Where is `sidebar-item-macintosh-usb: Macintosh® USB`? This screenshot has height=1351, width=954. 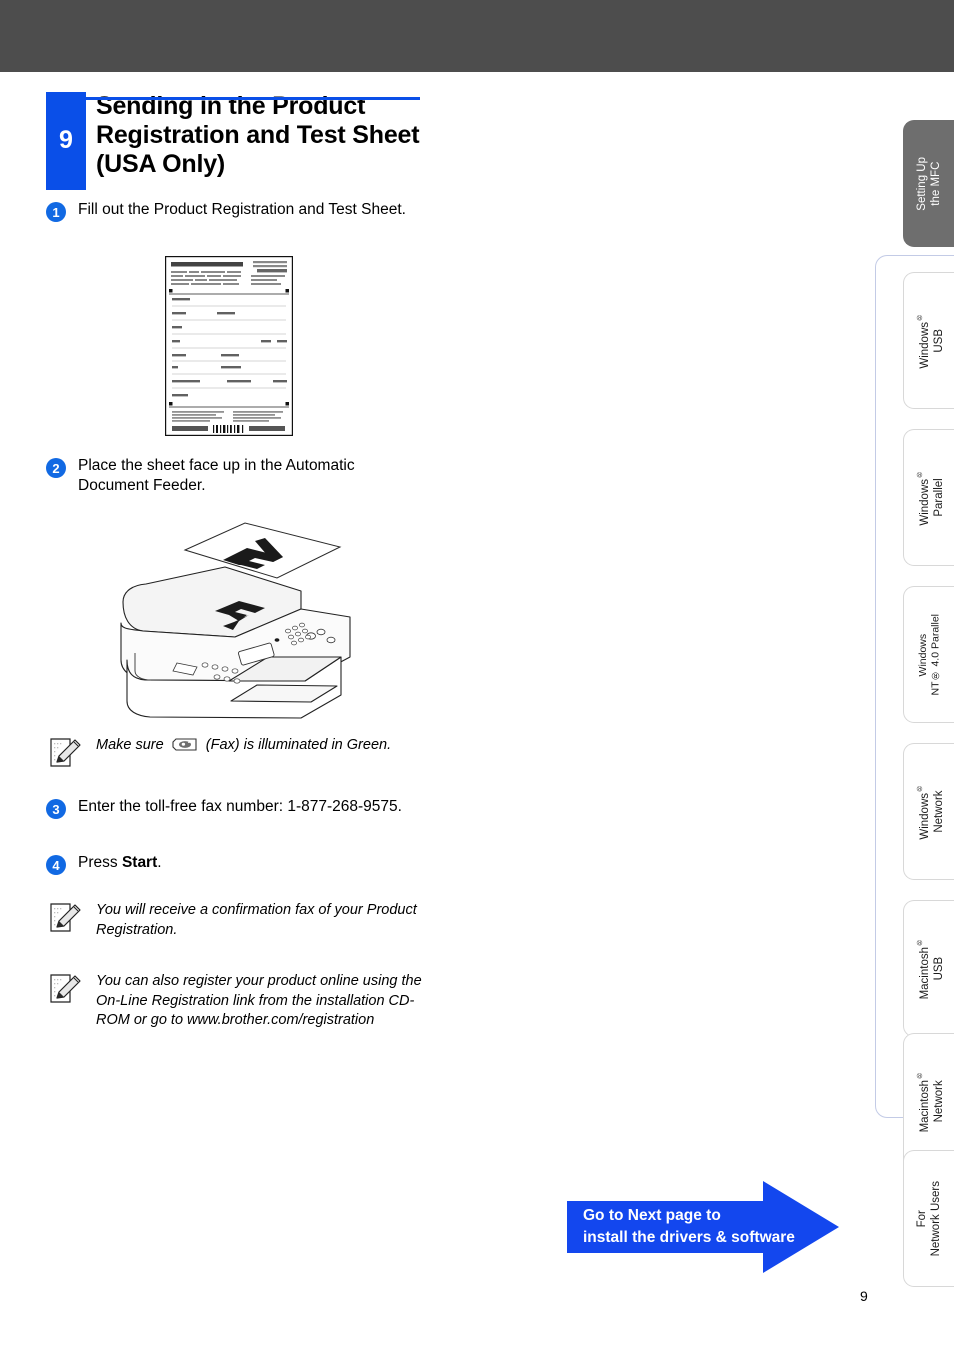 sidebar-item-macintosh-usb: Macintosh® USB is located at coordinates (928, 968).